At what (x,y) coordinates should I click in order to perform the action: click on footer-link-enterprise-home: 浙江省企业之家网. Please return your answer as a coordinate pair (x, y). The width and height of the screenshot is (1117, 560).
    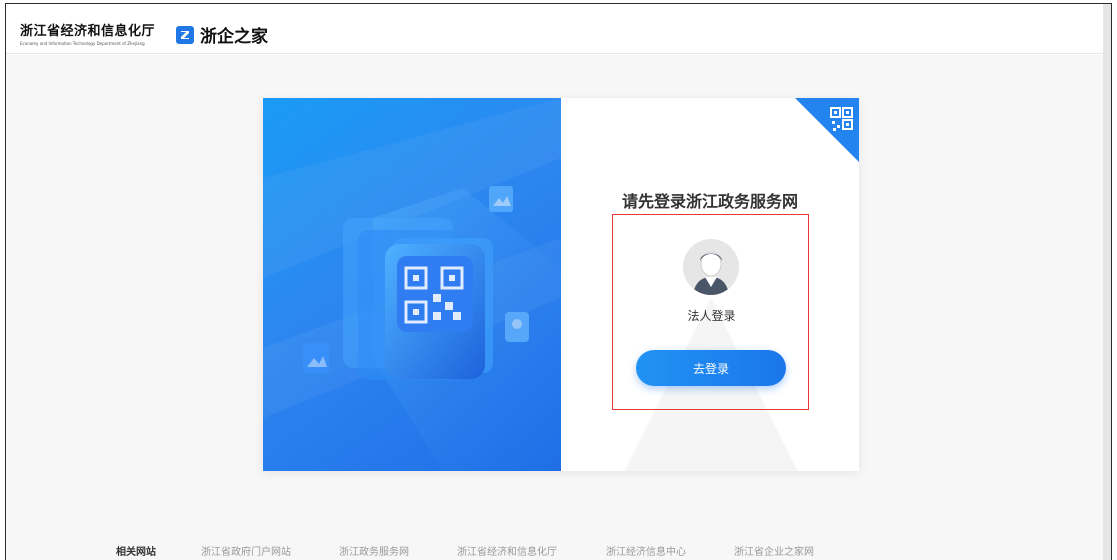
    Looking at the image, I should click on (774, 550).